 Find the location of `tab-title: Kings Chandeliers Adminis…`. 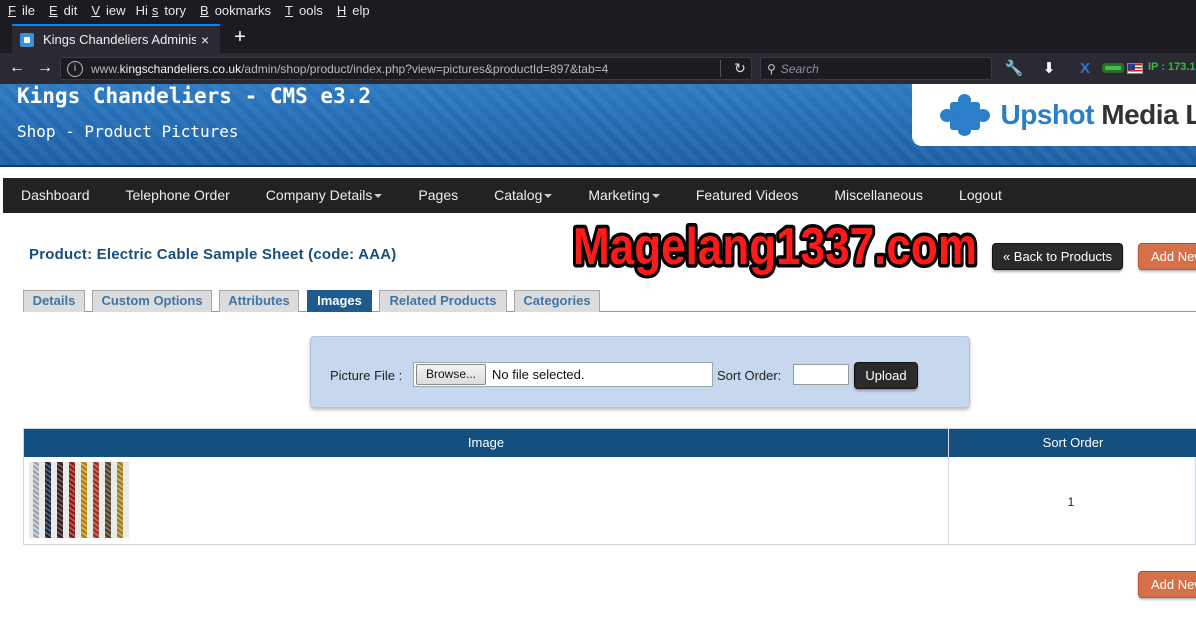

tab-title: Kings Chandeliers Adminis… is located at coordinates (119, 39).